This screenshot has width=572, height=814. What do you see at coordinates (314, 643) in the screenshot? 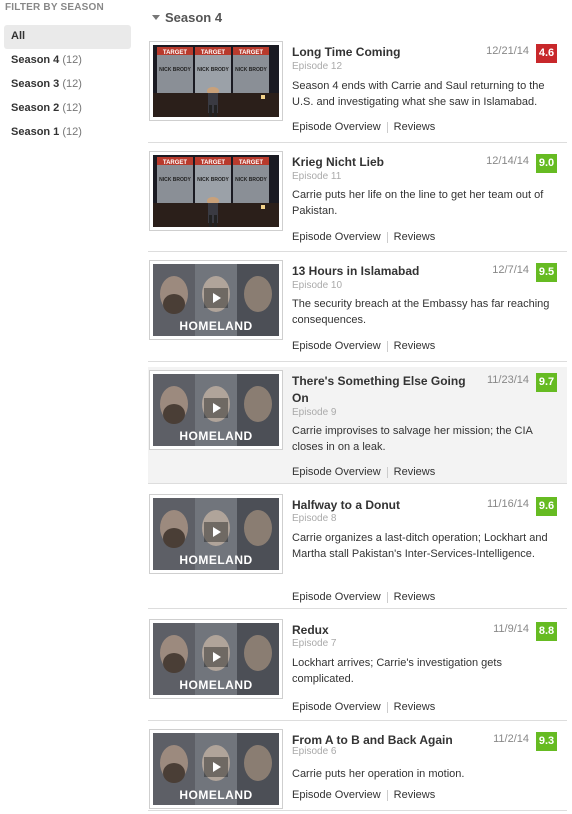
I see `episode-number: Episode 7` at bounding box center [314, 643].